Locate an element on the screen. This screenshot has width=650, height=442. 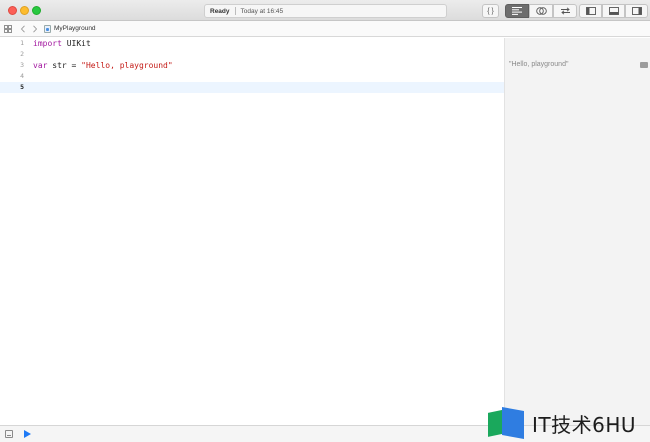
braces-icon: { } is located at coordinates (490, 11).